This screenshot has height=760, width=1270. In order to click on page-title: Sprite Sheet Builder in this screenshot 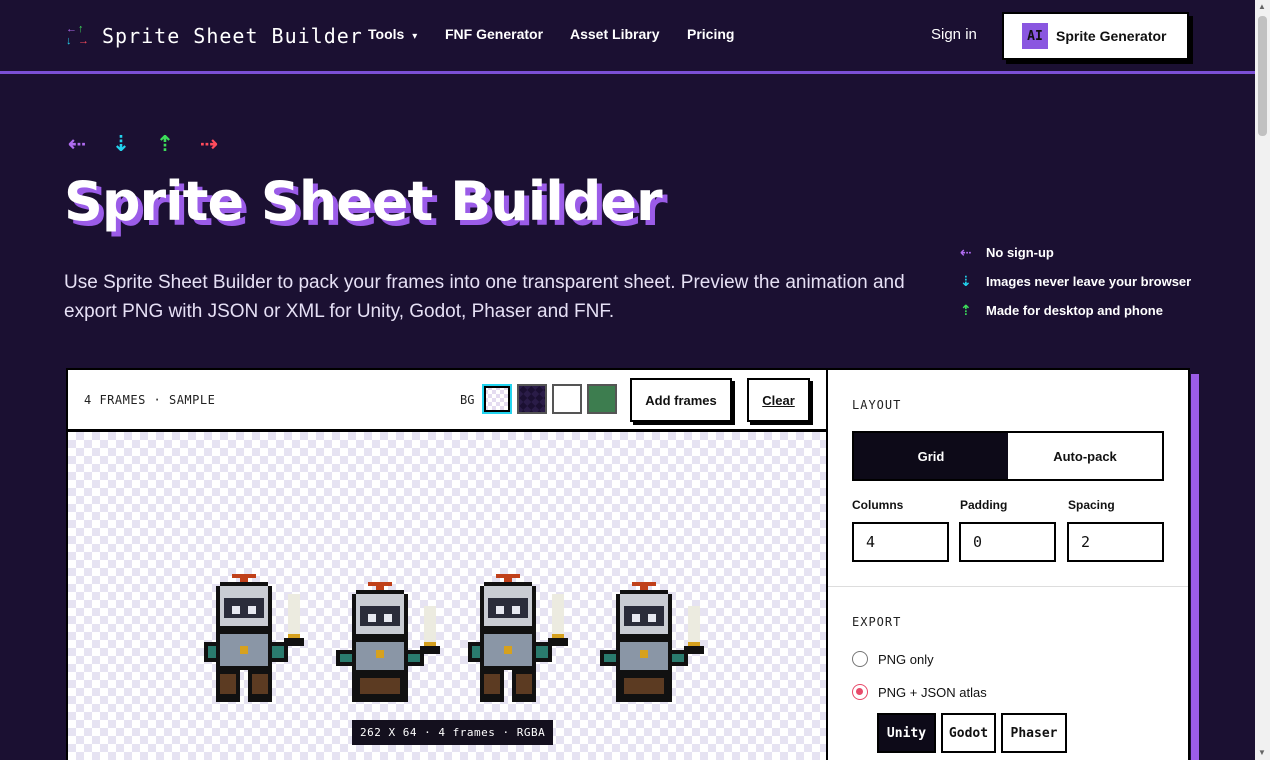, I will do `click(363, 201)`.